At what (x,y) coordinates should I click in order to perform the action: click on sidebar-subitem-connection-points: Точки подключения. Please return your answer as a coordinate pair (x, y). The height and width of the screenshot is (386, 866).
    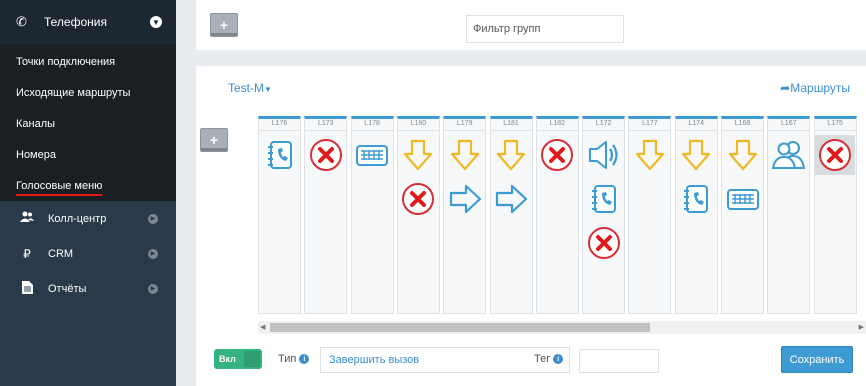
    Looking at the image, I should click on (88, 61).